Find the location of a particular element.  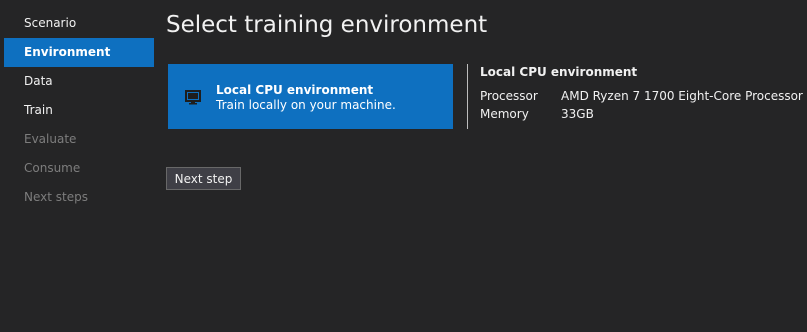

environment-name: Local CPU environment is located at coordinates (295, 90).